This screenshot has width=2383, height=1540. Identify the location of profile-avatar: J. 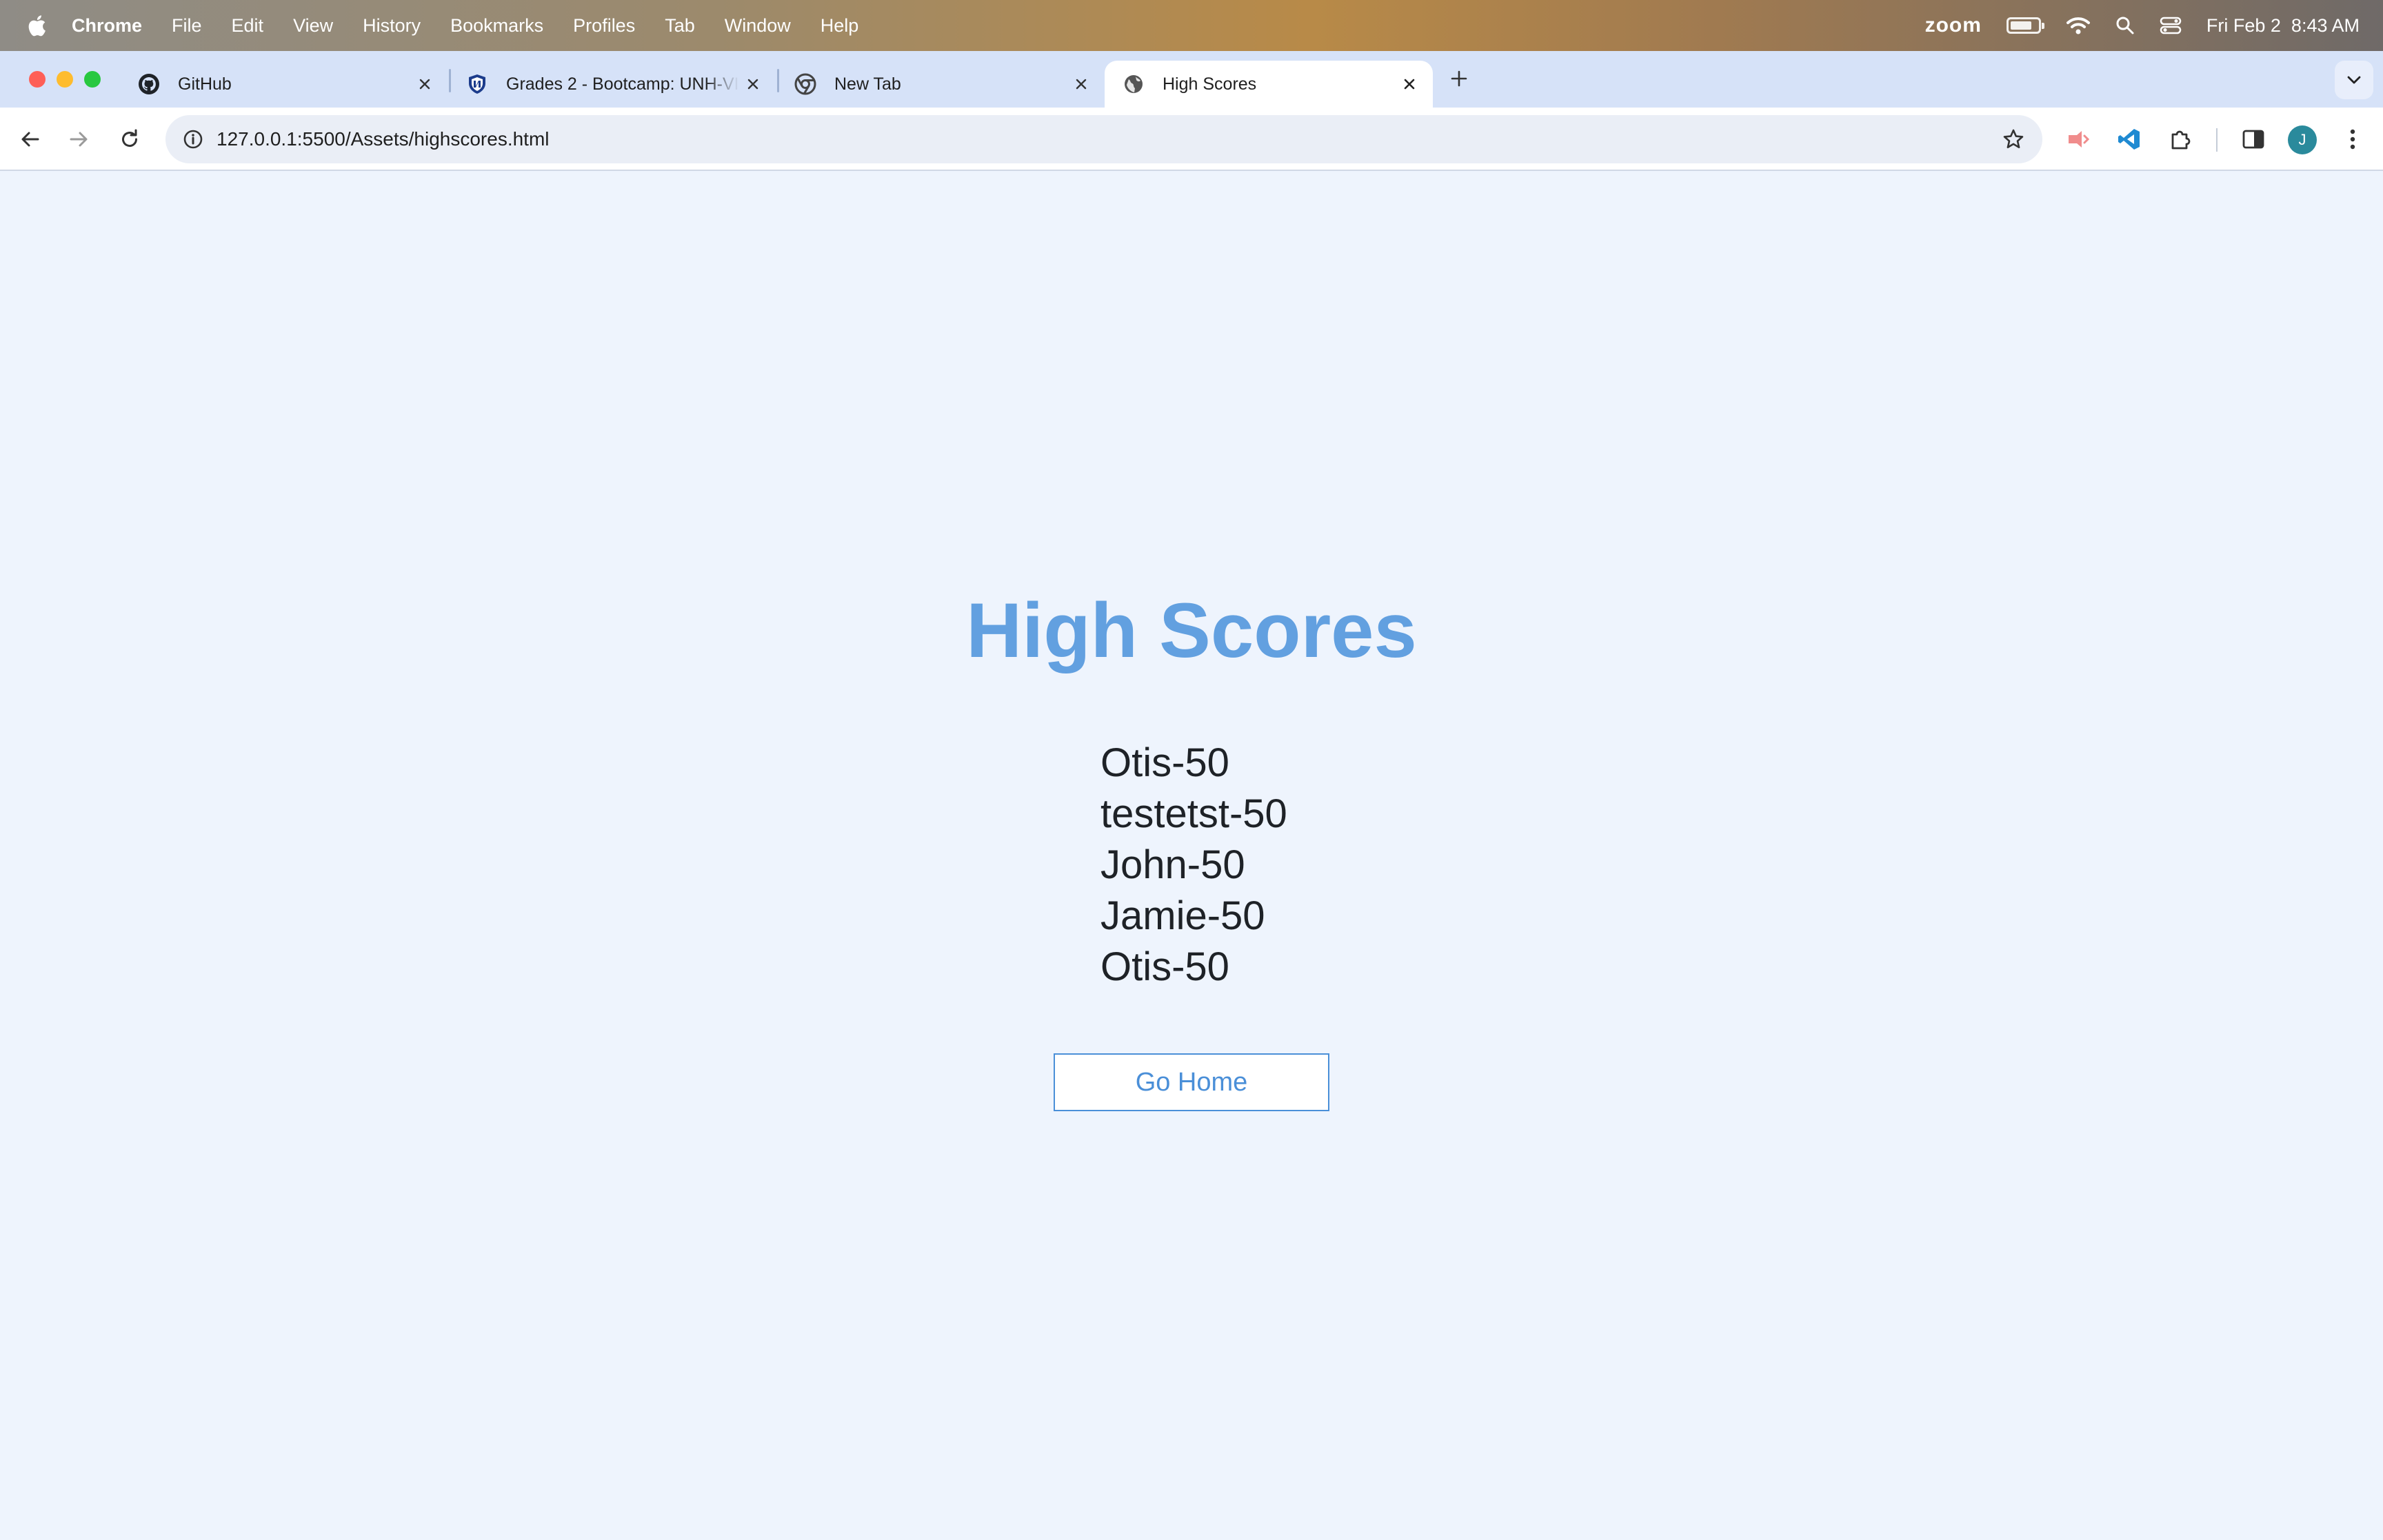
(2302, 140).